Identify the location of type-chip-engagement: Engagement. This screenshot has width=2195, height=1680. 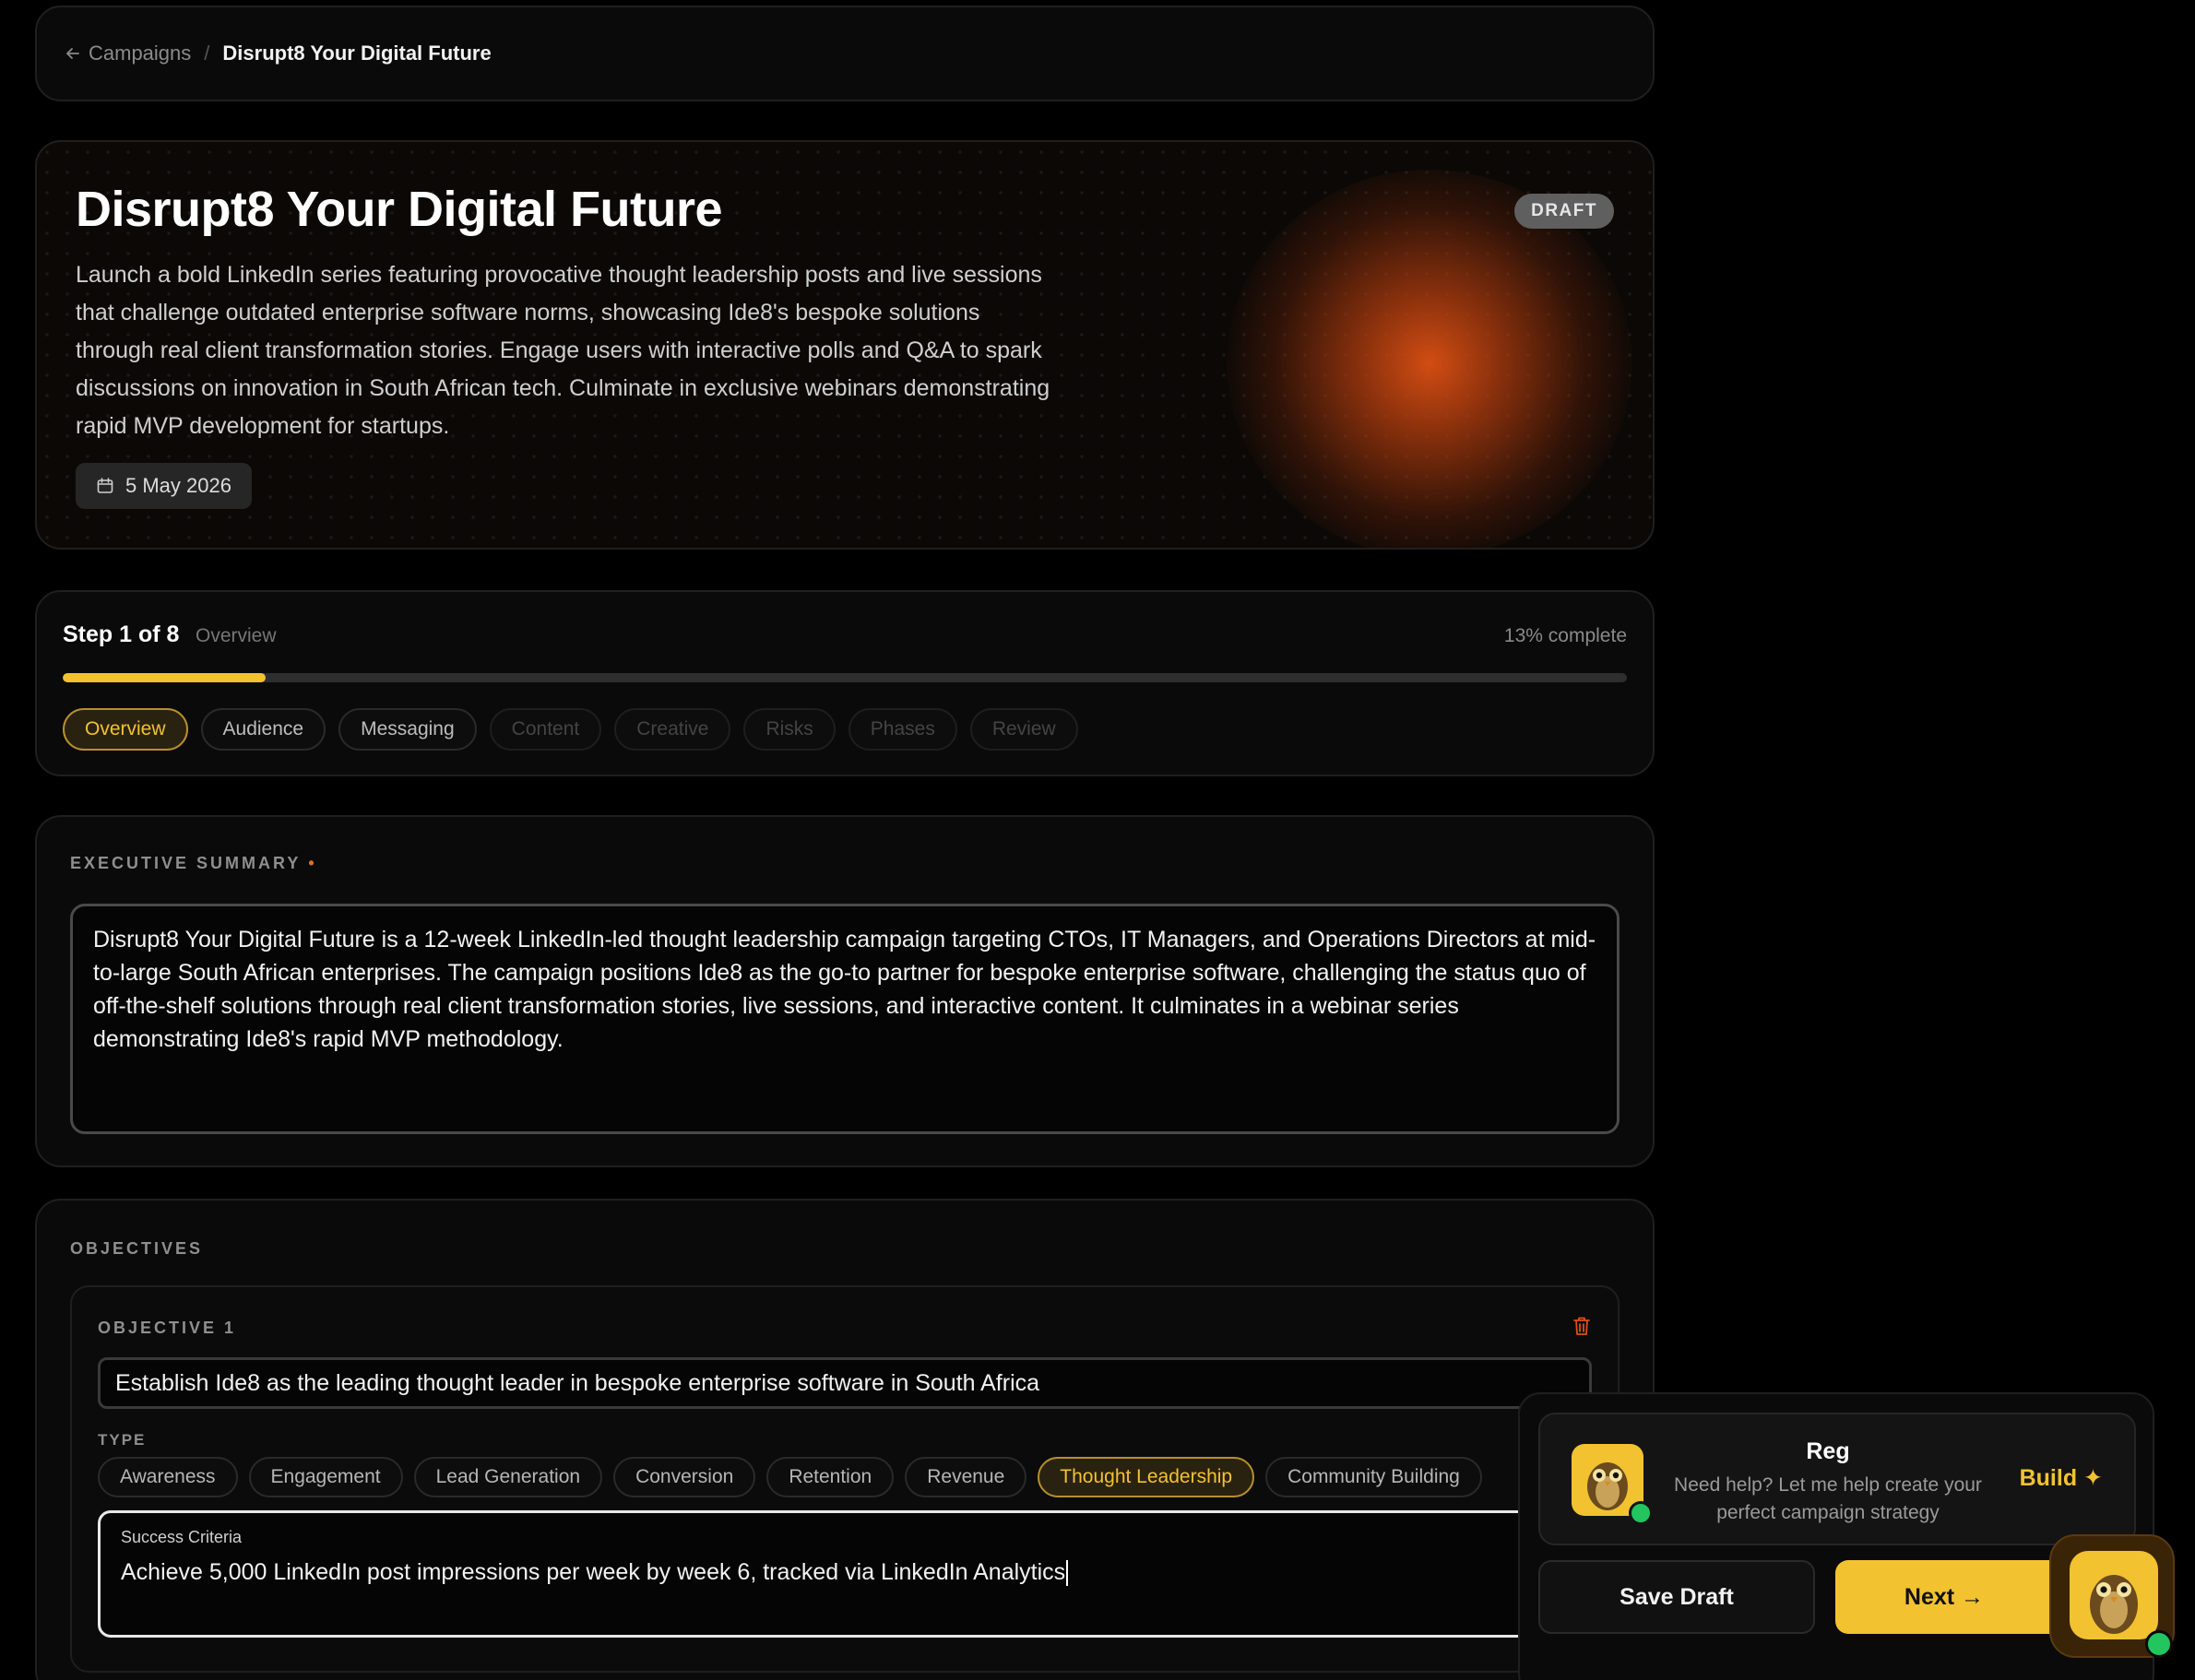
(326, 1477).